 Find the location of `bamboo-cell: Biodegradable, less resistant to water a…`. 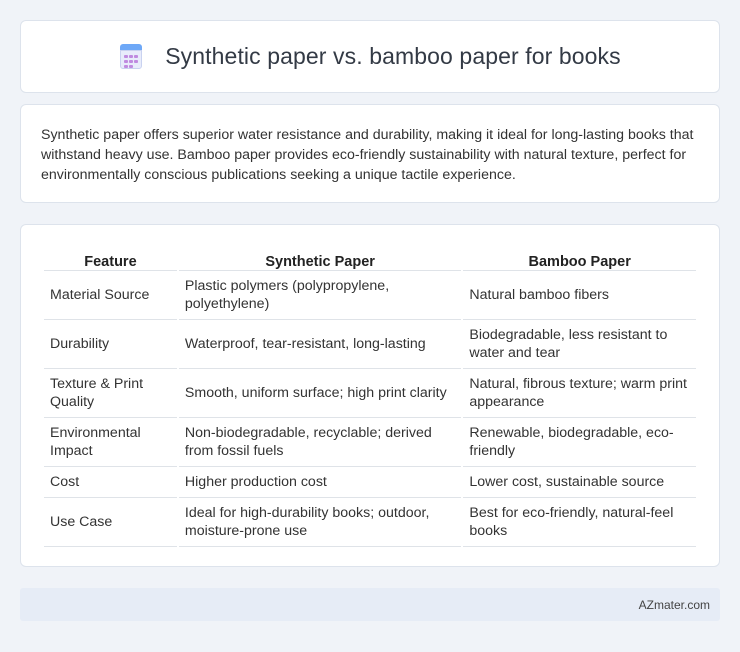

bamboo-cell: Biodegradable, less resistant to water a… is located at coordinates (579, 344).